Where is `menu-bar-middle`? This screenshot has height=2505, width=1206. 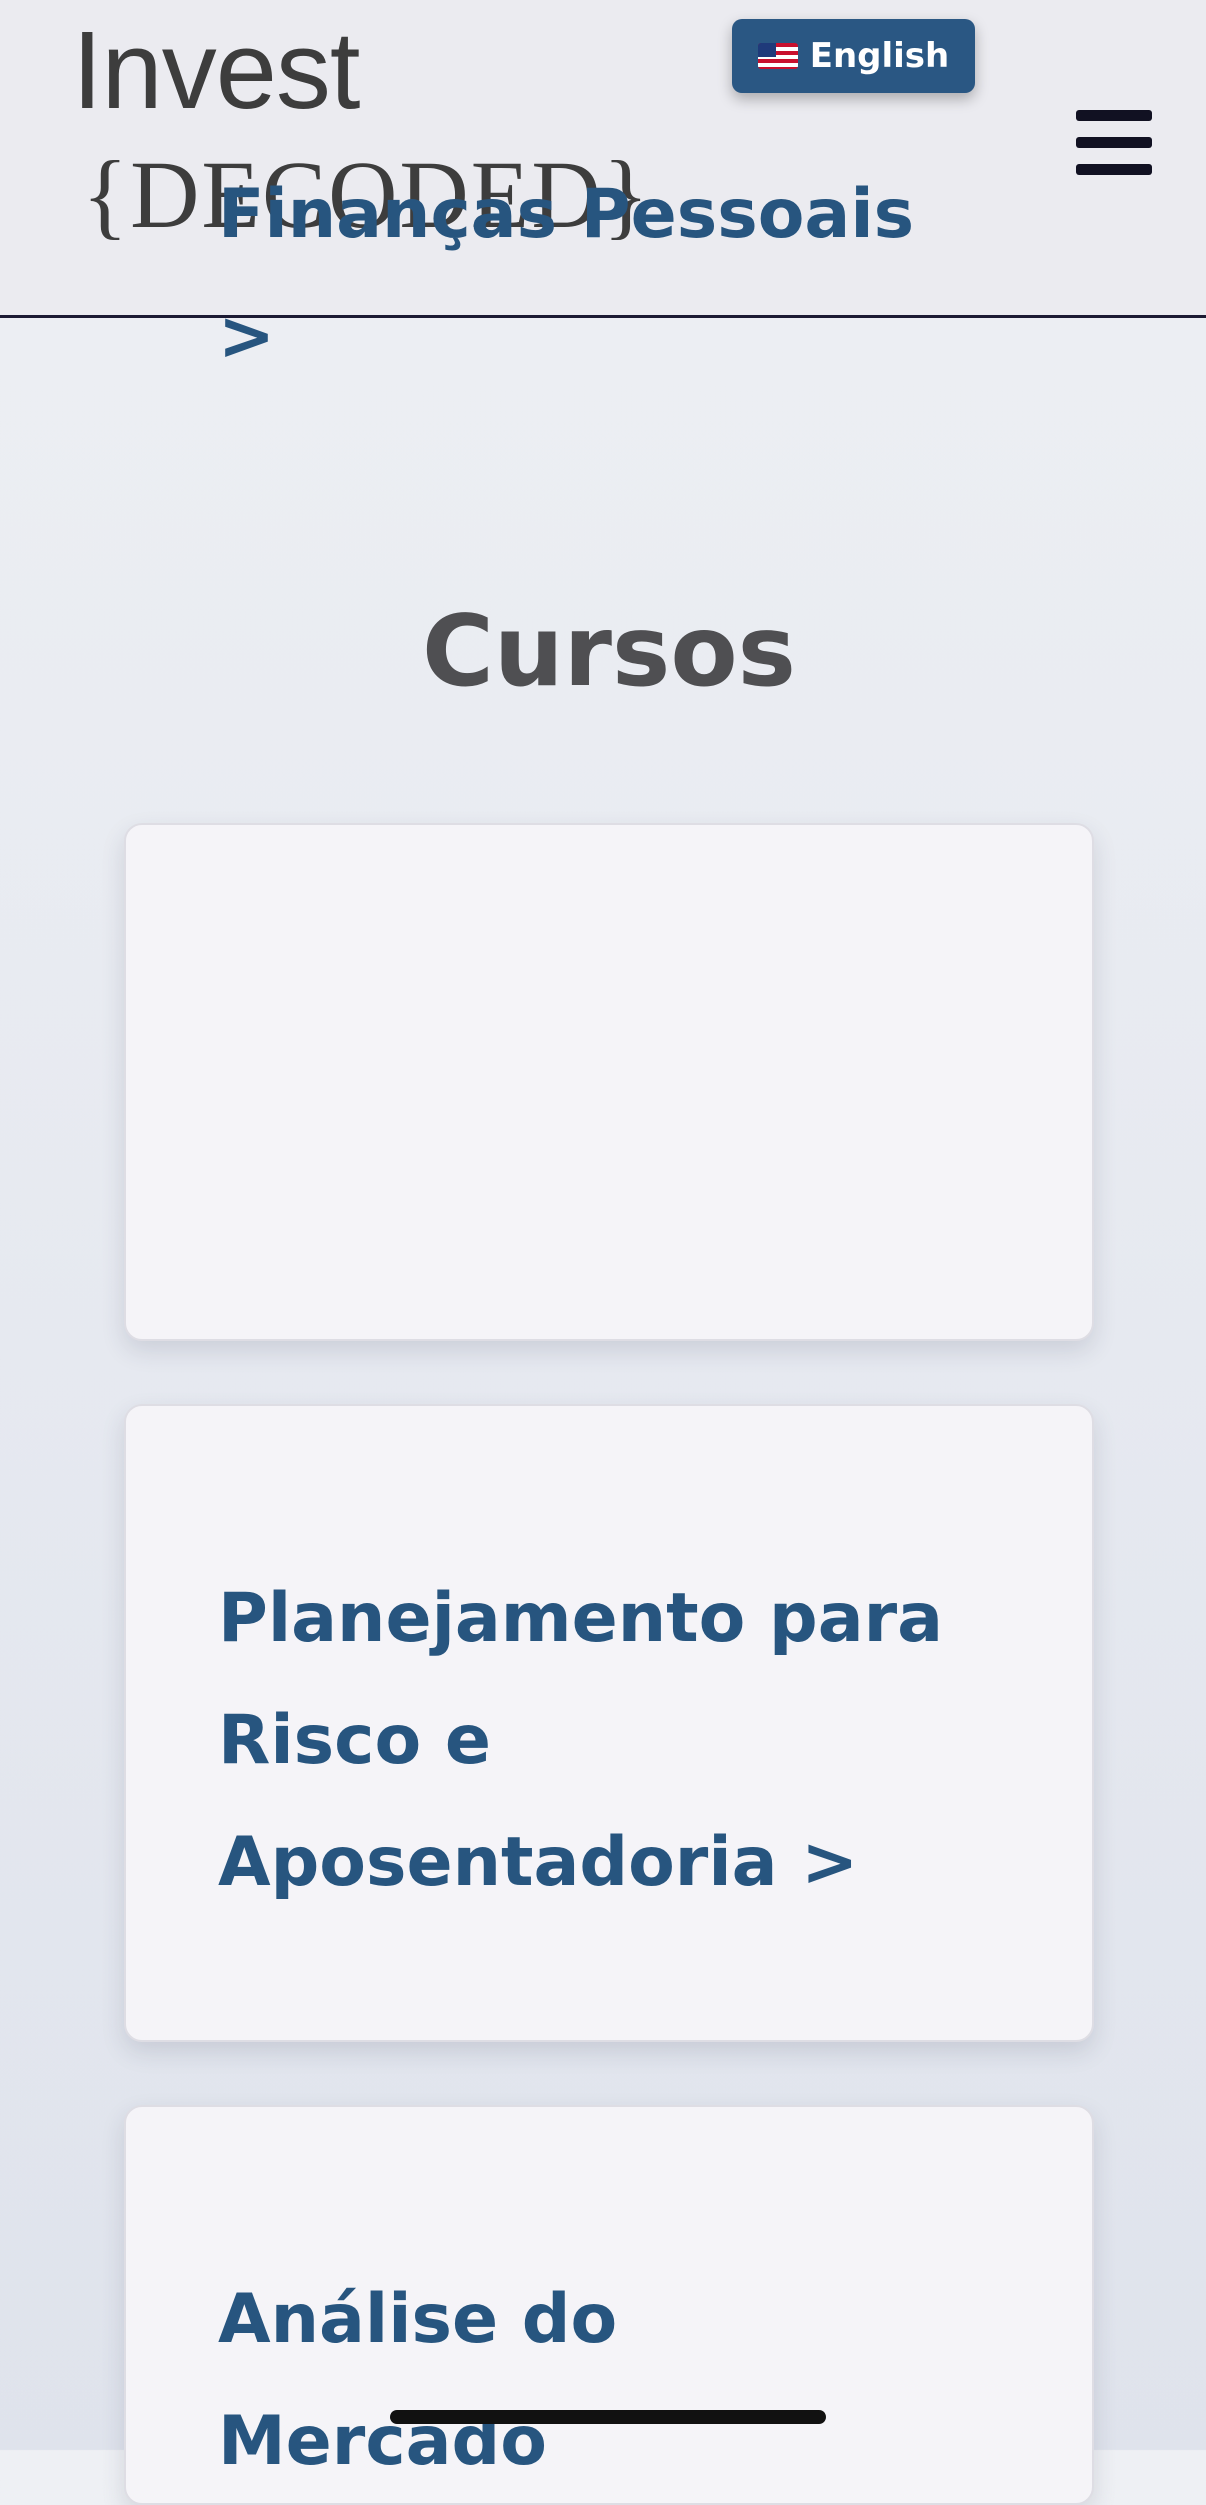
menu-bar-middle is located at coordinates (1114, 142).